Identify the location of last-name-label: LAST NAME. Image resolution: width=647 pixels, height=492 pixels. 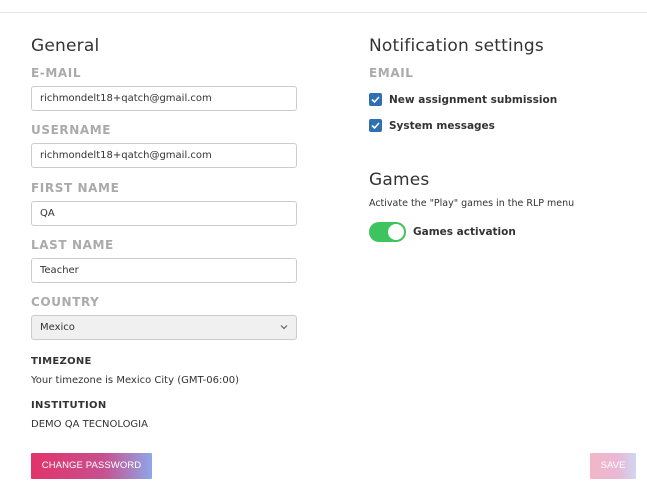
(72, 245).